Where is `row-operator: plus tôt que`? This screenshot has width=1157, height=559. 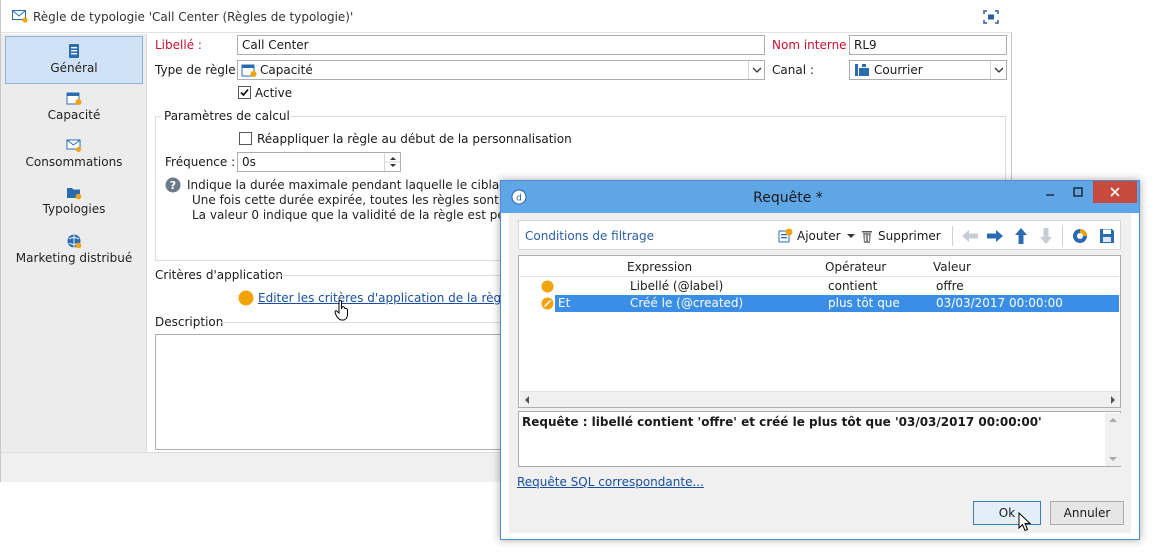 row-operator: plus tôt que is located at coordinates (864, 303).